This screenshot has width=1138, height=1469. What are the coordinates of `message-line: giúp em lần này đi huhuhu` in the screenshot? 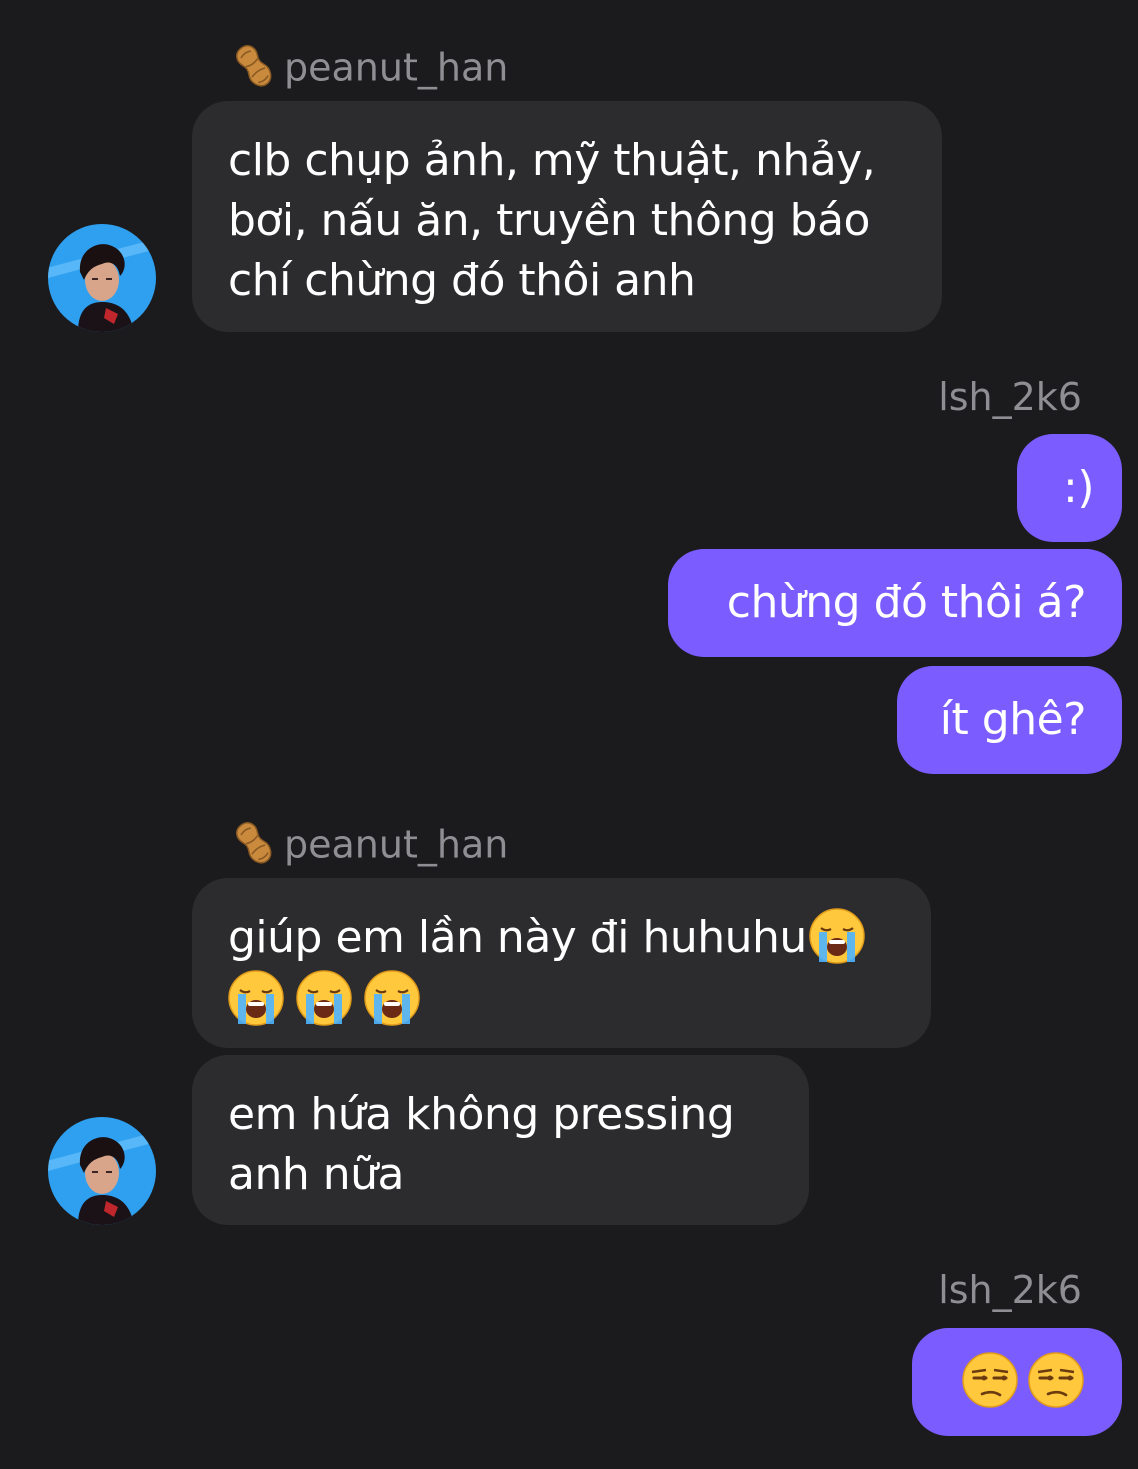 It's located at (561, 939).